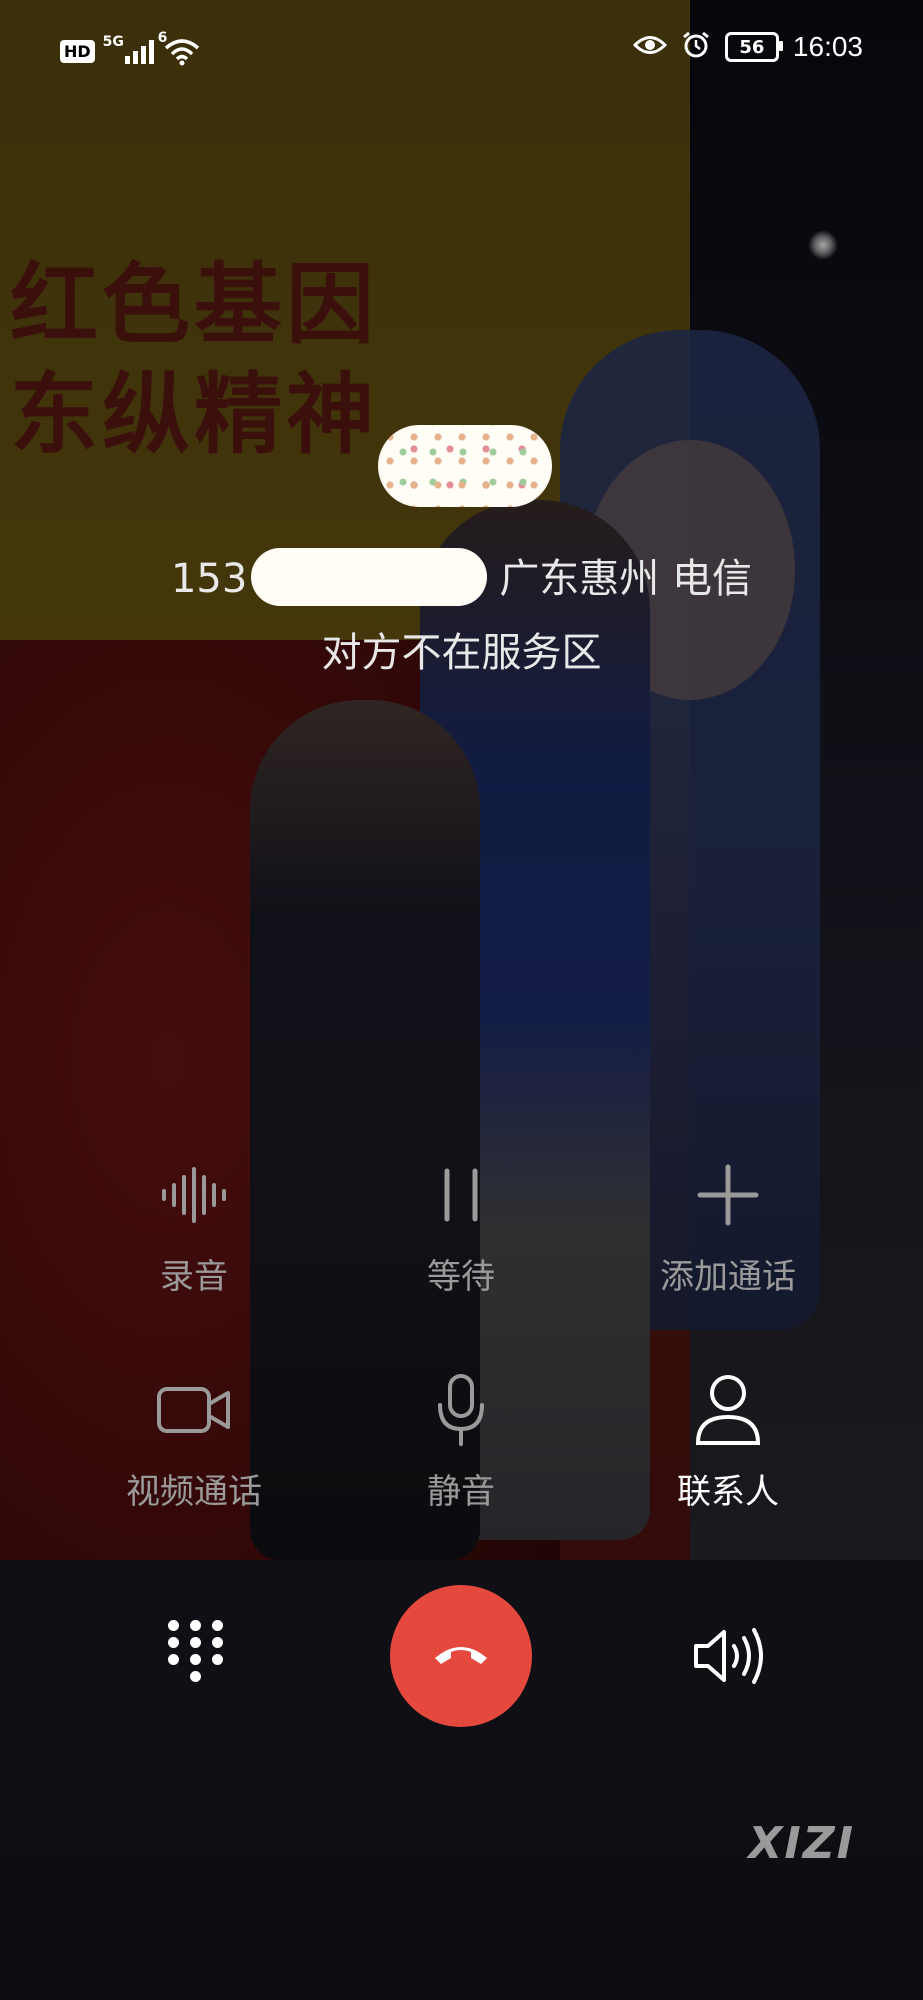 The image size is (923, 2000). What do you see at coordinates (801, 1843) in the screenshot?
I see `watermark: XIZI` at bounding box center [801, 1843].